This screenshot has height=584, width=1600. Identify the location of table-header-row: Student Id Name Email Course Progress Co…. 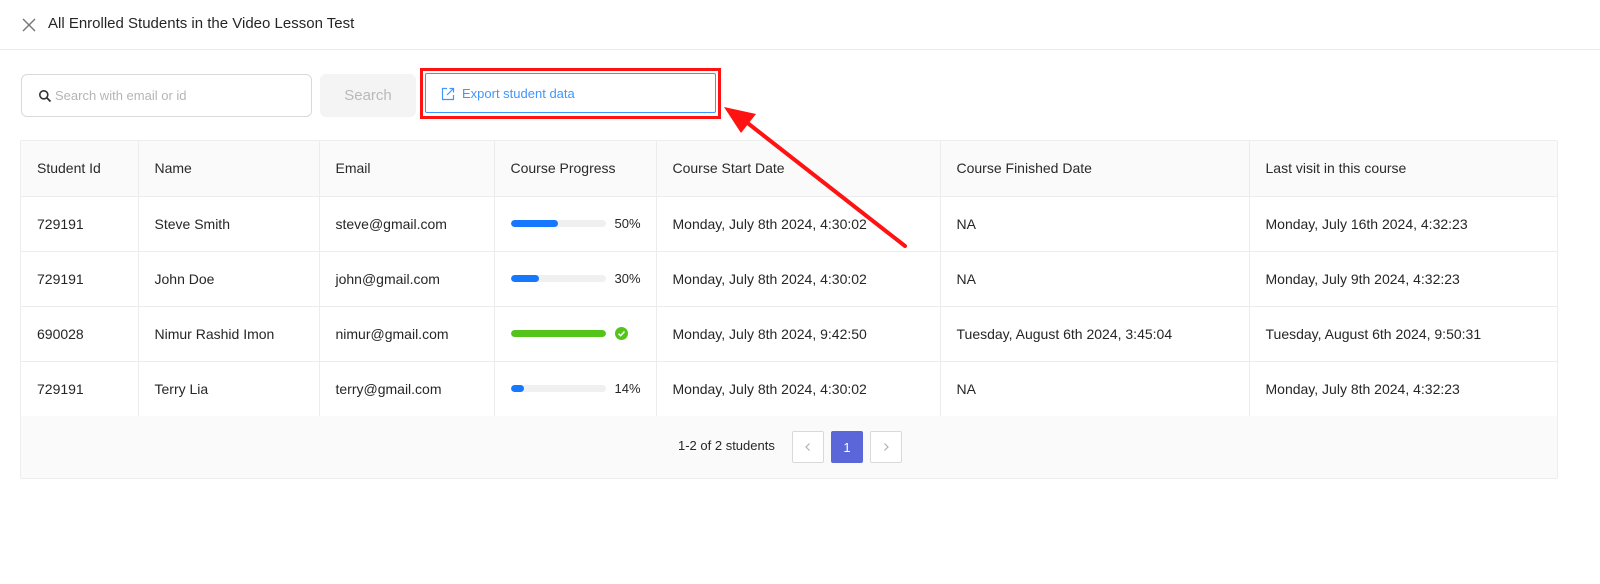
(789, 169).